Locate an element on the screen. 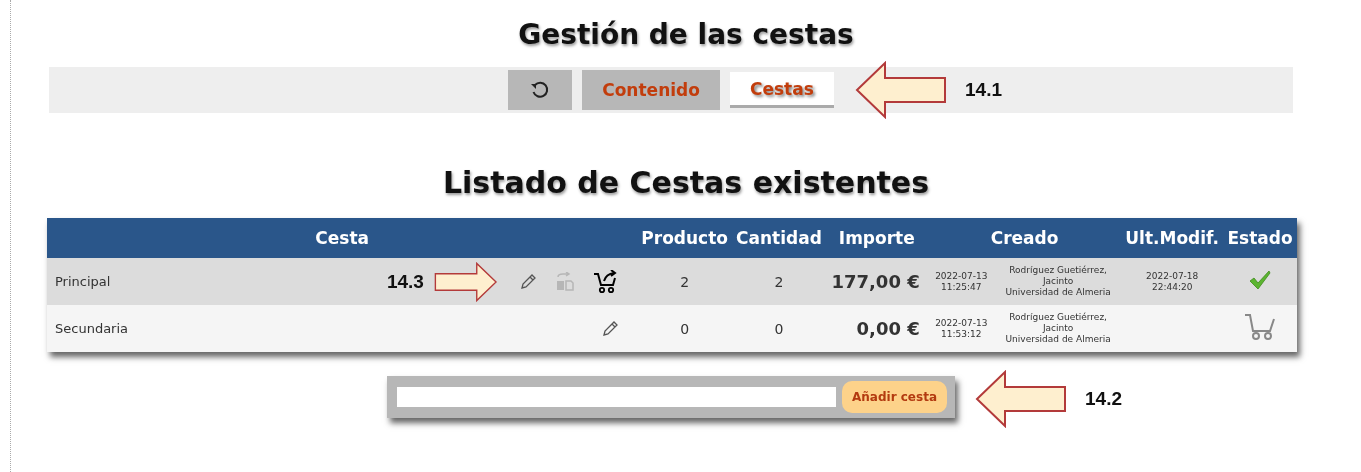  column-header: Estado is located at coordinates (1260, 238).